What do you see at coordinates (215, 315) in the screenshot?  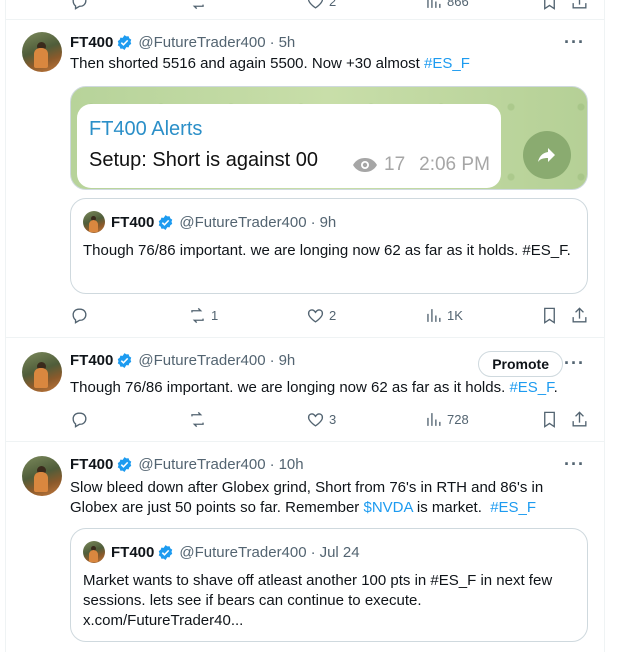 I see `retweet-count: 1` at bounding box center [215, 315].